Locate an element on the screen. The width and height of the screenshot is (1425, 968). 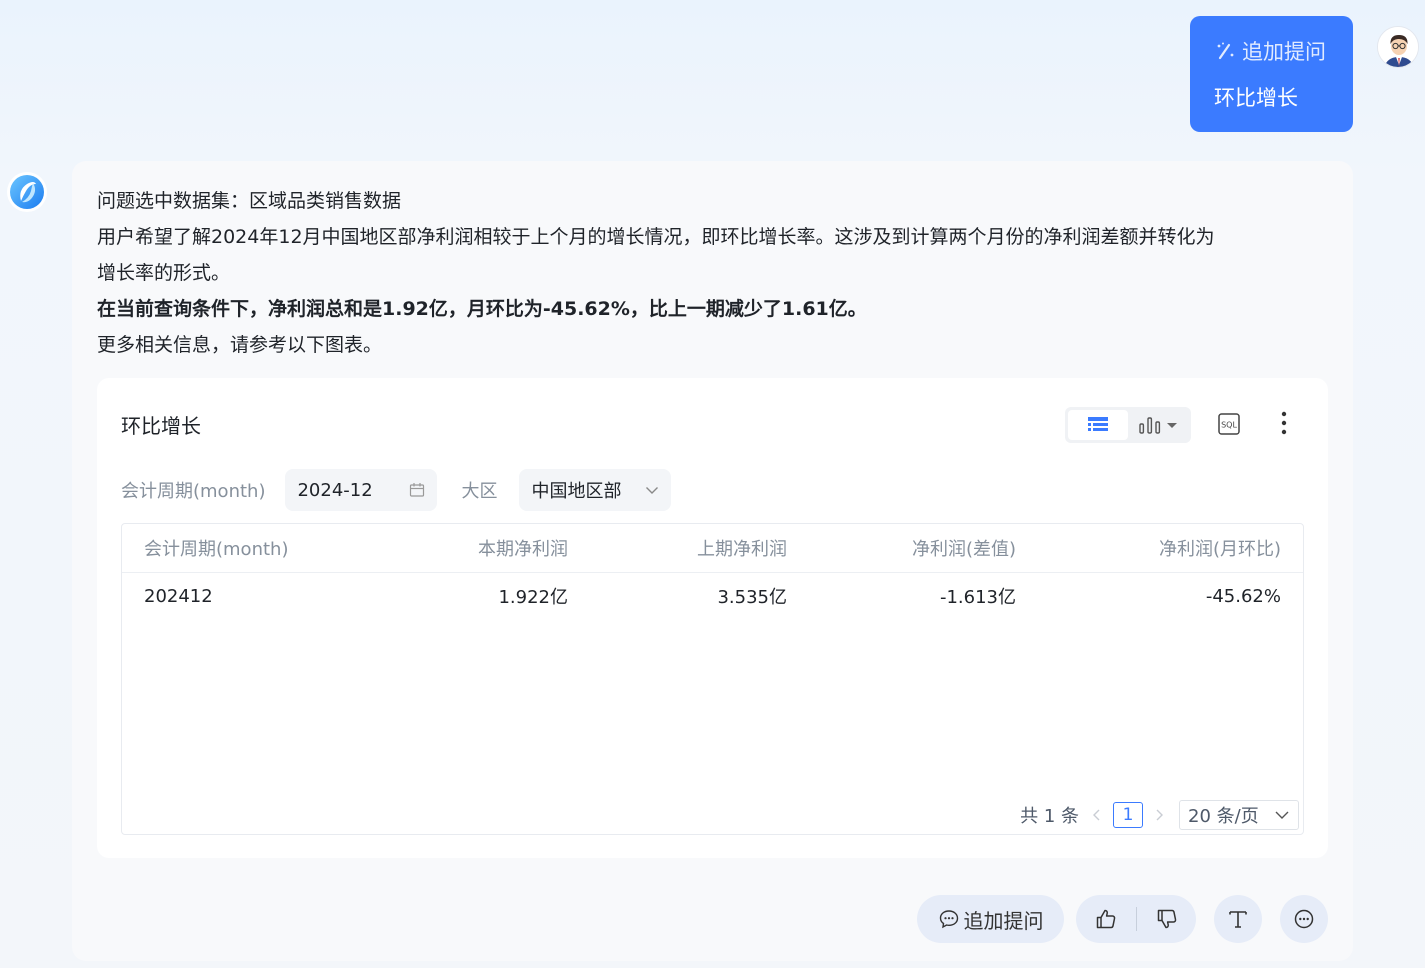
chart-view-dropdown is located at coordinates (1158, 425).